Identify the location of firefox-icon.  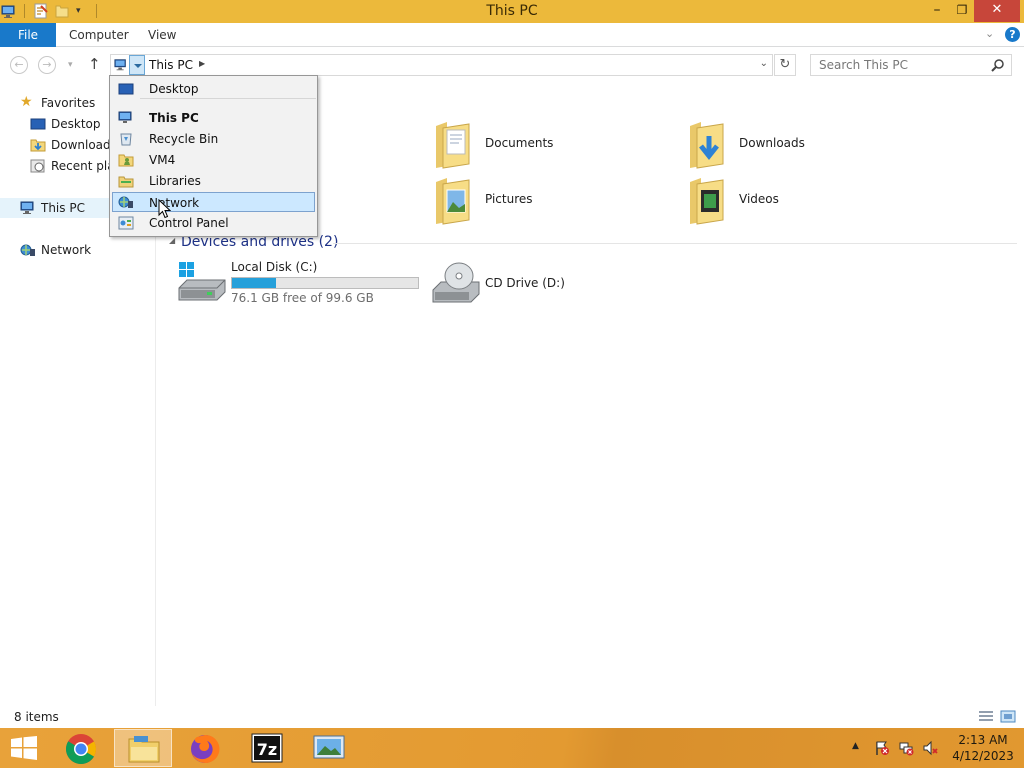
(205, 748).